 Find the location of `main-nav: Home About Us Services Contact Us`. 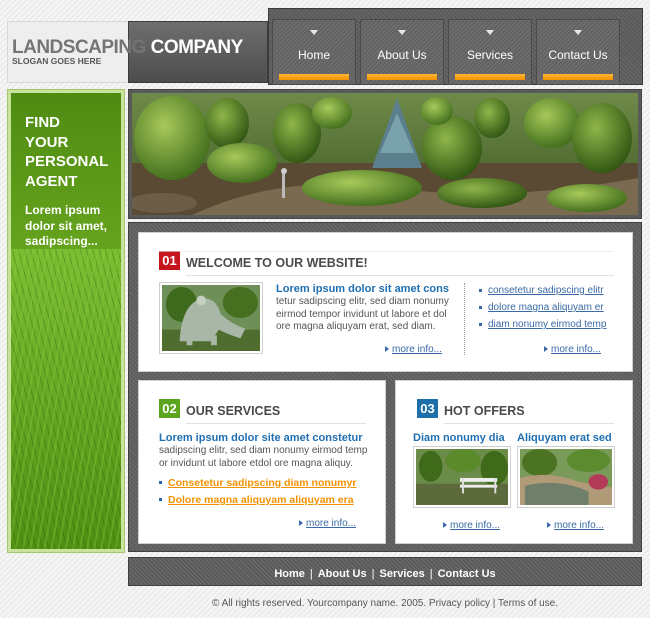

main-nav: Home About Us Services Contact Us is located at coordinates (455, 46).